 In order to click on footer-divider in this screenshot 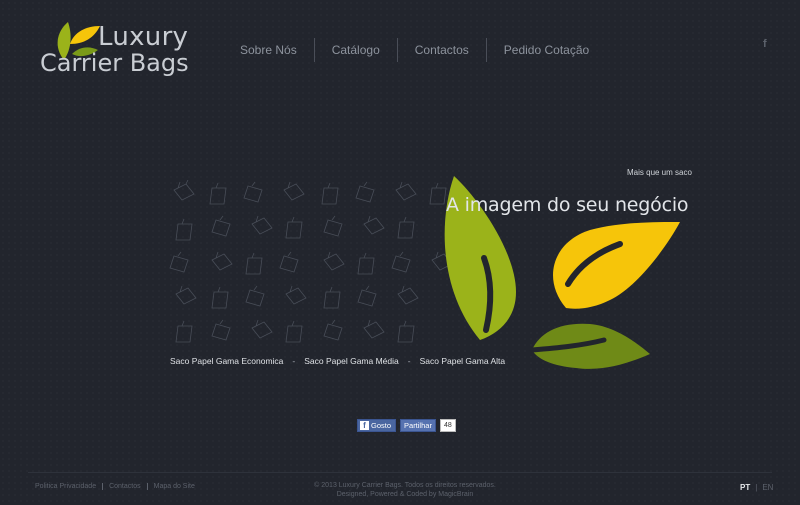, I will do `click(400, 472)`.